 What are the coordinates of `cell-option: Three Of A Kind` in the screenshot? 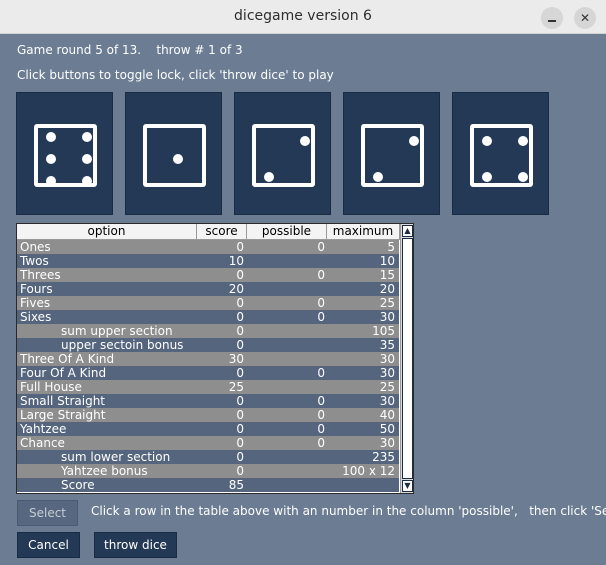 It's located at (67, 359).